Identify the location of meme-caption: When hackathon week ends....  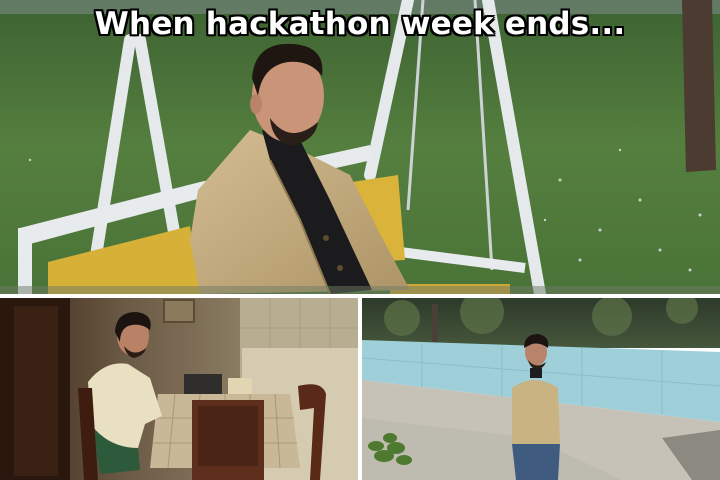
(360, 24).